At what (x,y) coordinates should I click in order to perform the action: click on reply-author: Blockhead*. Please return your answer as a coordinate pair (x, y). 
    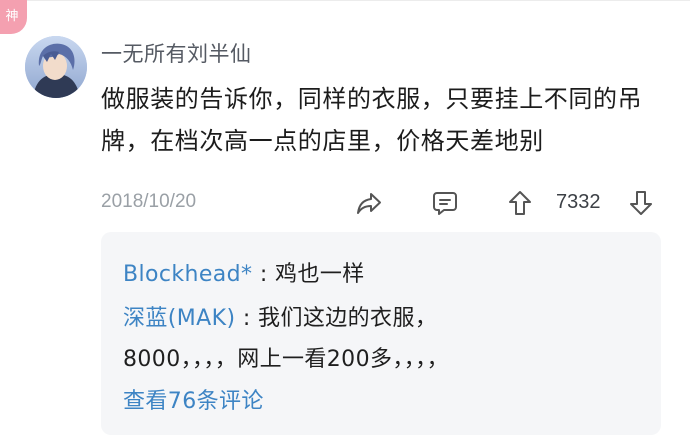
    Looking at the image, I should click on (187, 274).